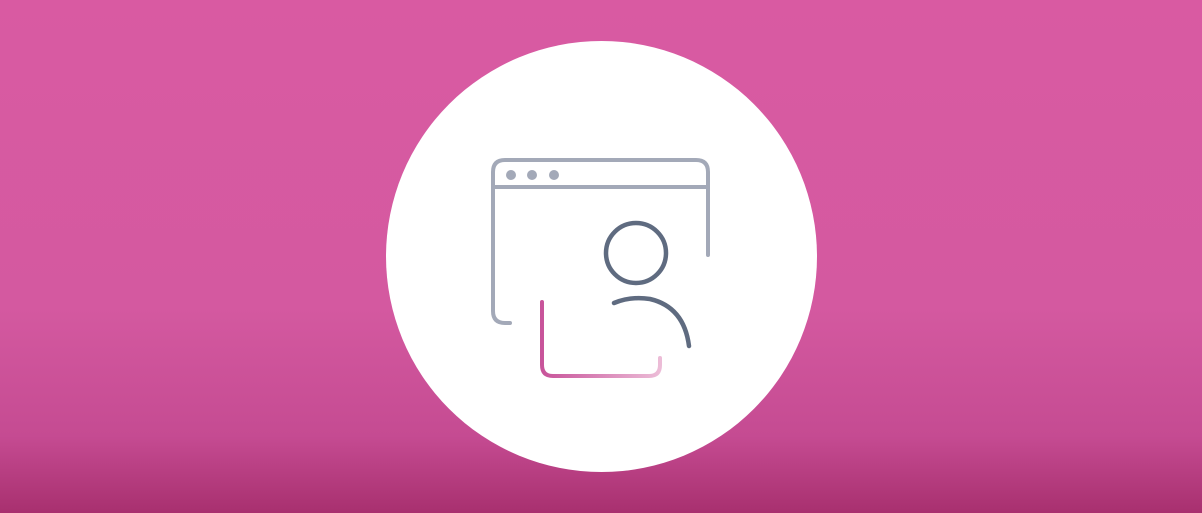  Describe the element at coordinates (636, 253) in the screenshot. I see `user-head-icon` at that location.